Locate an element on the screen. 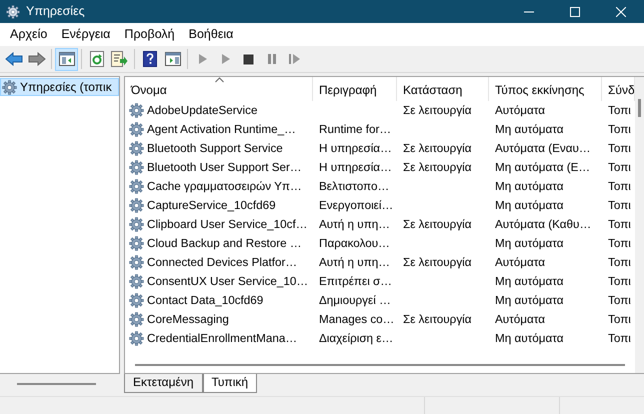  service-name: AdobeUpdateService is located at coordinates (202, 110).